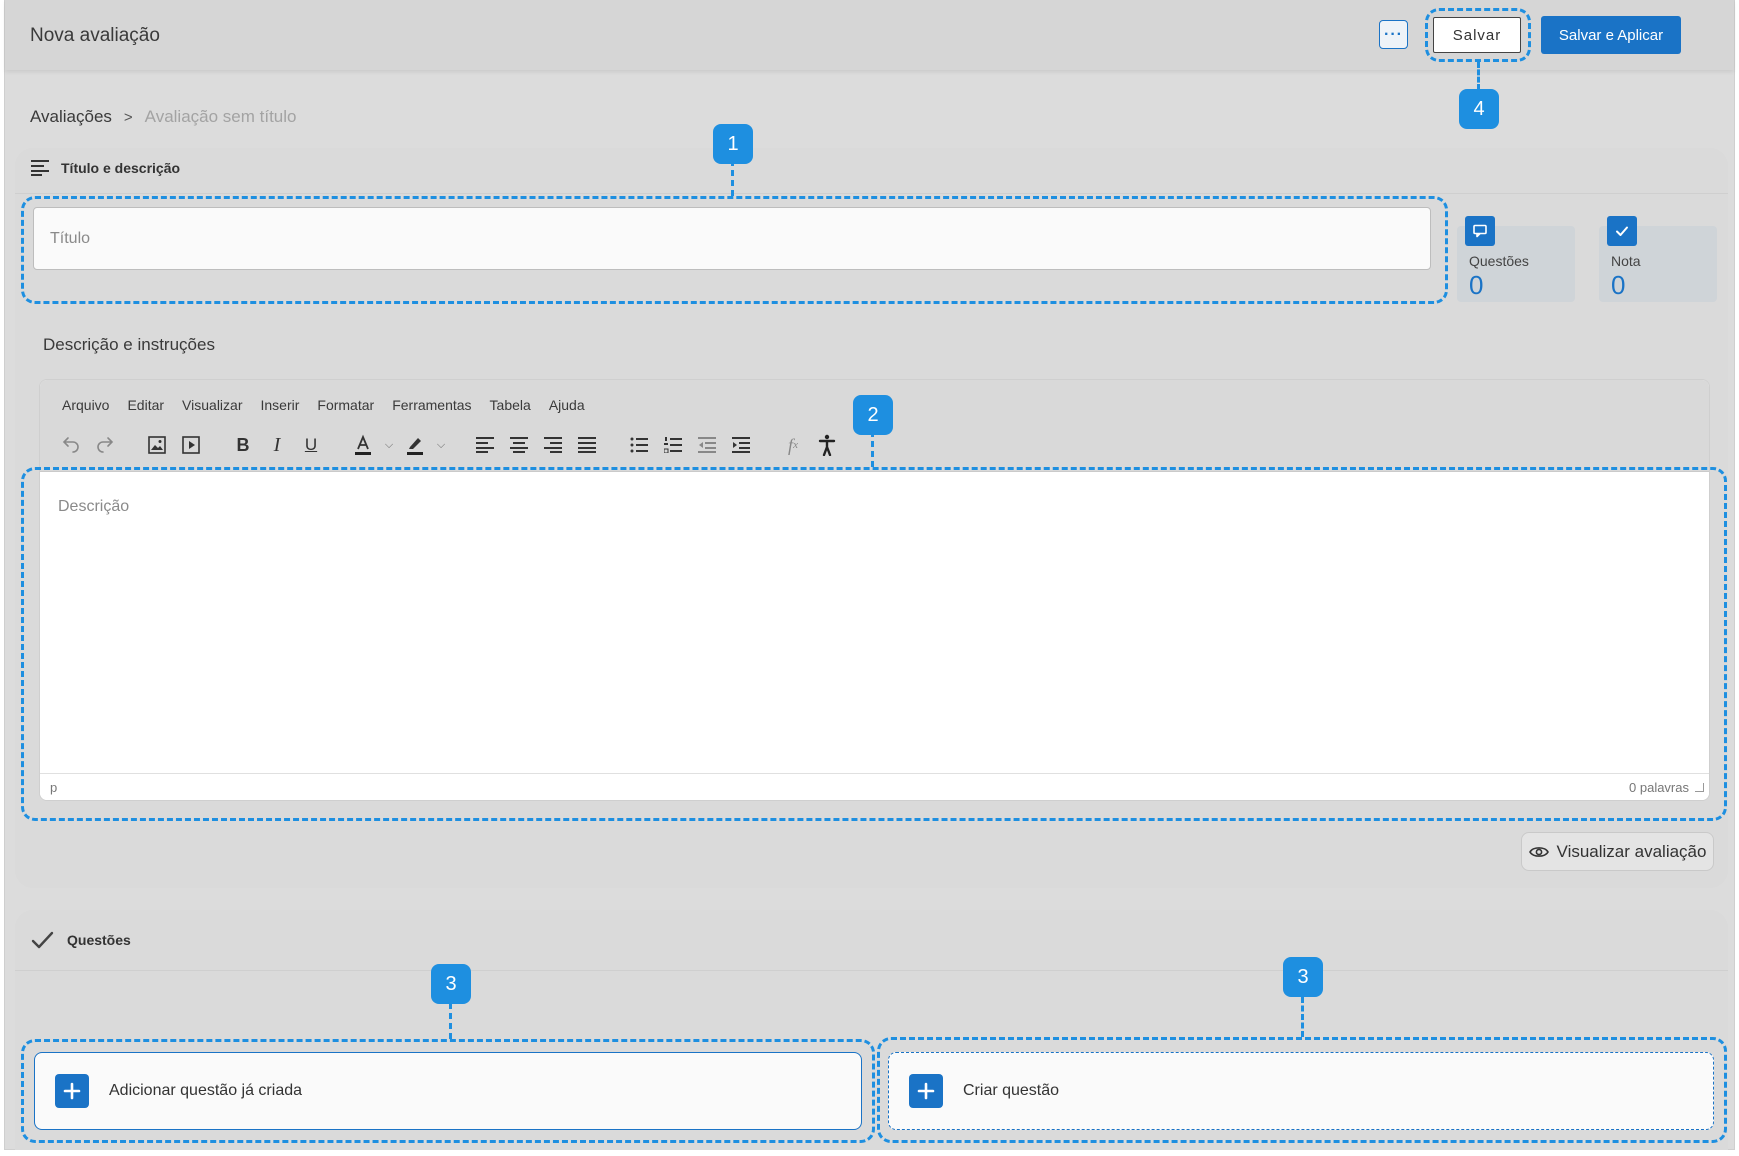 The width and height of the screenshot is (1739, 1156). What do you see at coordinates (431, 405) in the screenshot?
I see `menu-ferramentas: Ferramentas` at bounding box center [431, 405].